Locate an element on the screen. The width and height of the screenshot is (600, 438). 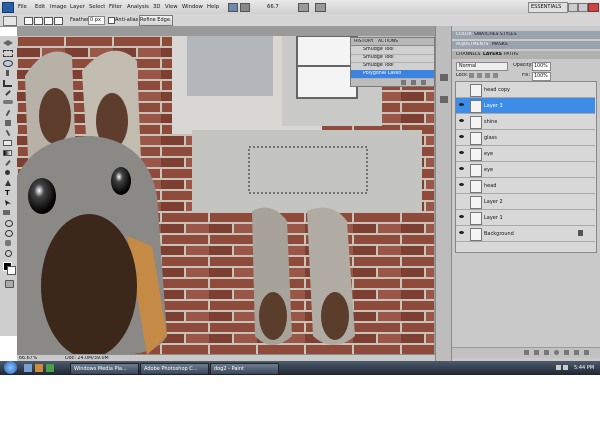
type-tool-icon: T is located at coordinates (10, 193).